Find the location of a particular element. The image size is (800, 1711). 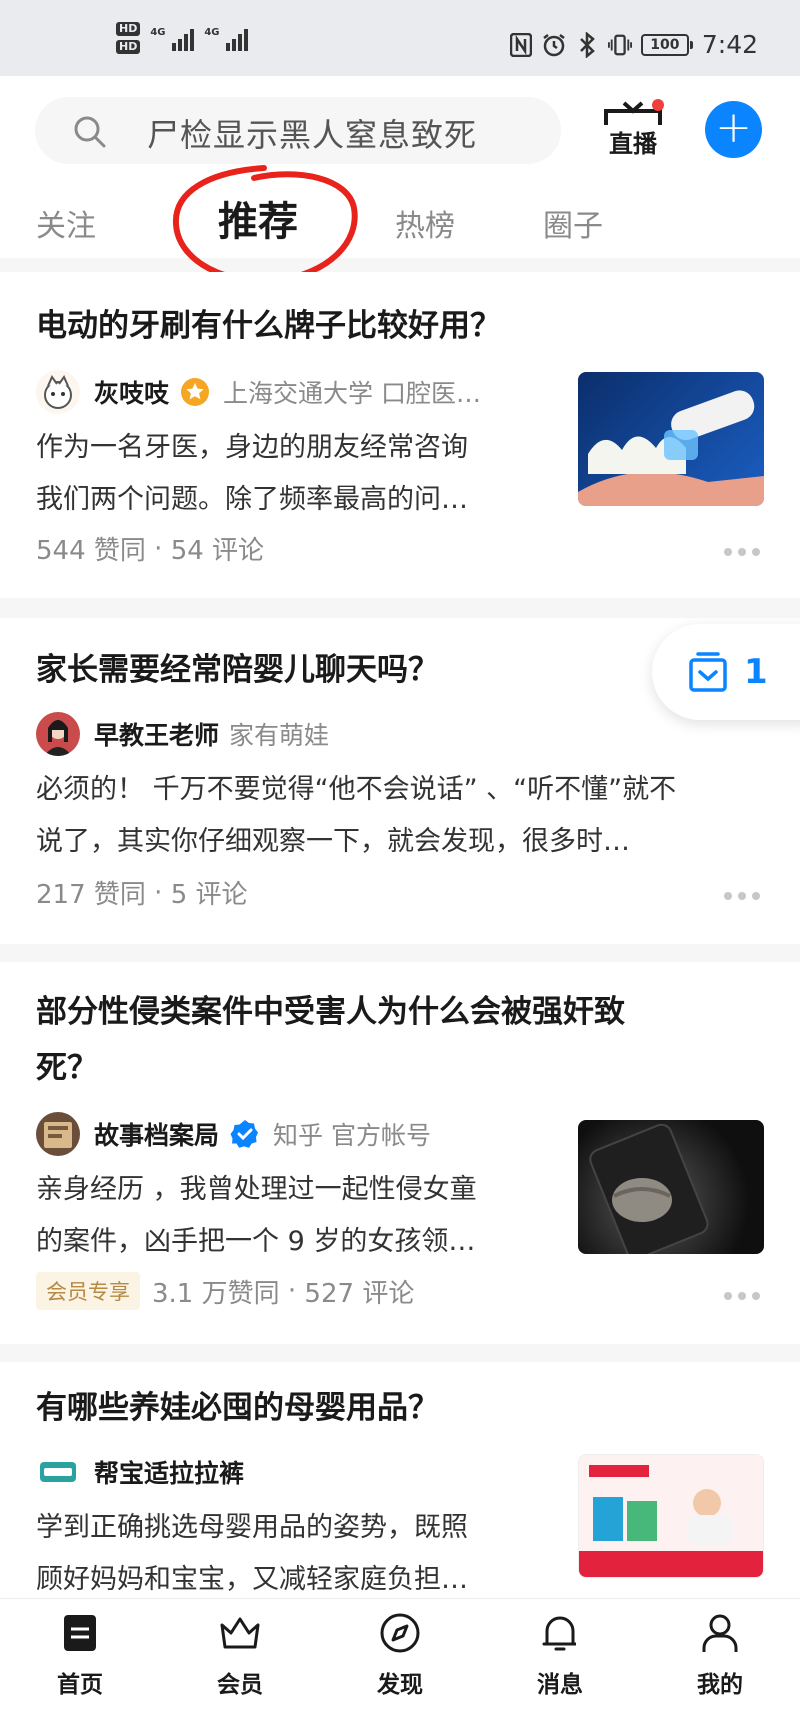

card-author: 帮宝适拉拉裤 is located at coordinates (145, 1472).